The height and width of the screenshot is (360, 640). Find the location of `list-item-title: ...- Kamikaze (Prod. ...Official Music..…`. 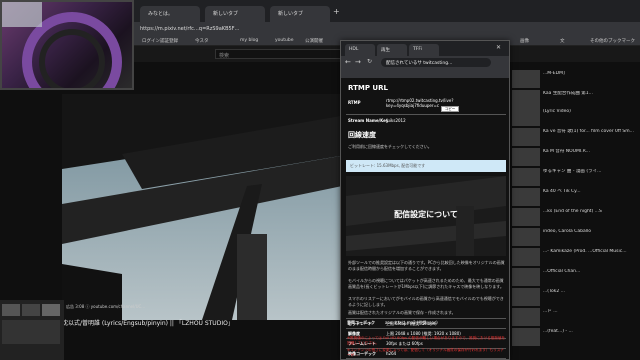

list-item-title: ...- Kamikaze (Prod. ...Official Music..… is located at coordinates (585, 251).